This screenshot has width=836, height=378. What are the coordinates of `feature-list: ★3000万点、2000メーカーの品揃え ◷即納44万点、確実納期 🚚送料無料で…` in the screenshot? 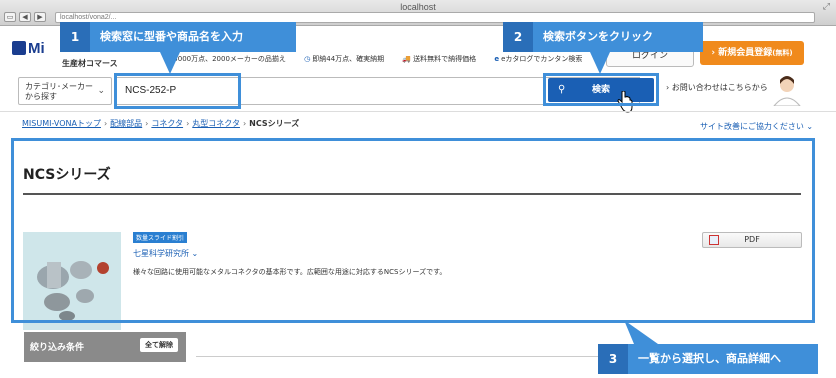 It's located at (381, 59).